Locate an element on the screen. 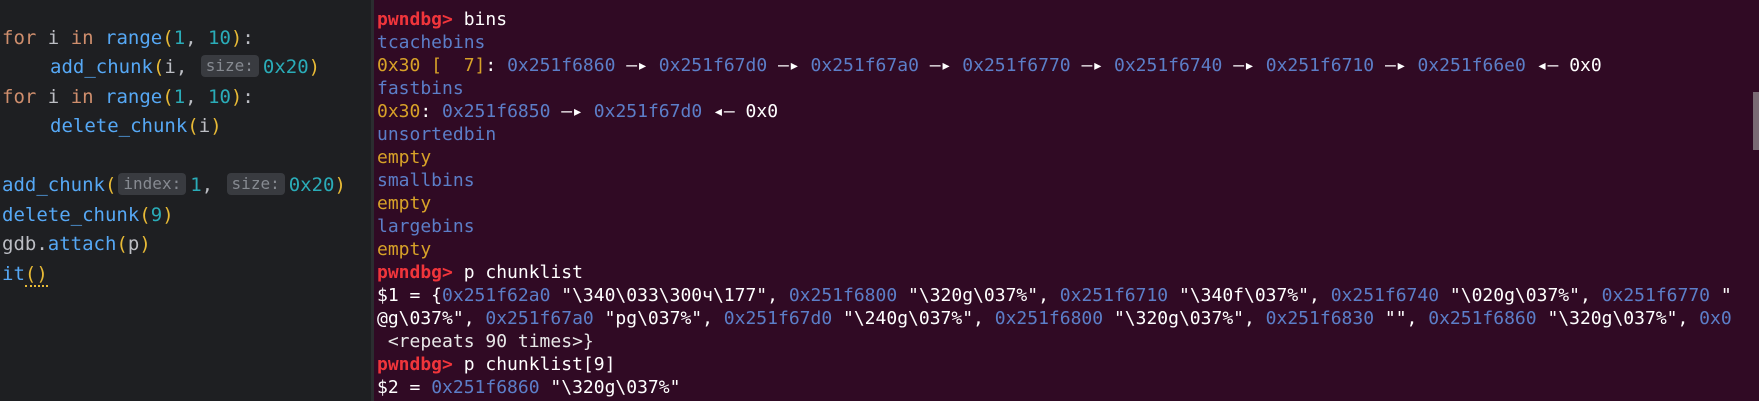 The height and width of the screenshot is (401, 1759). code-line: delete_chunk(i) is located at coordinates (112, 126).